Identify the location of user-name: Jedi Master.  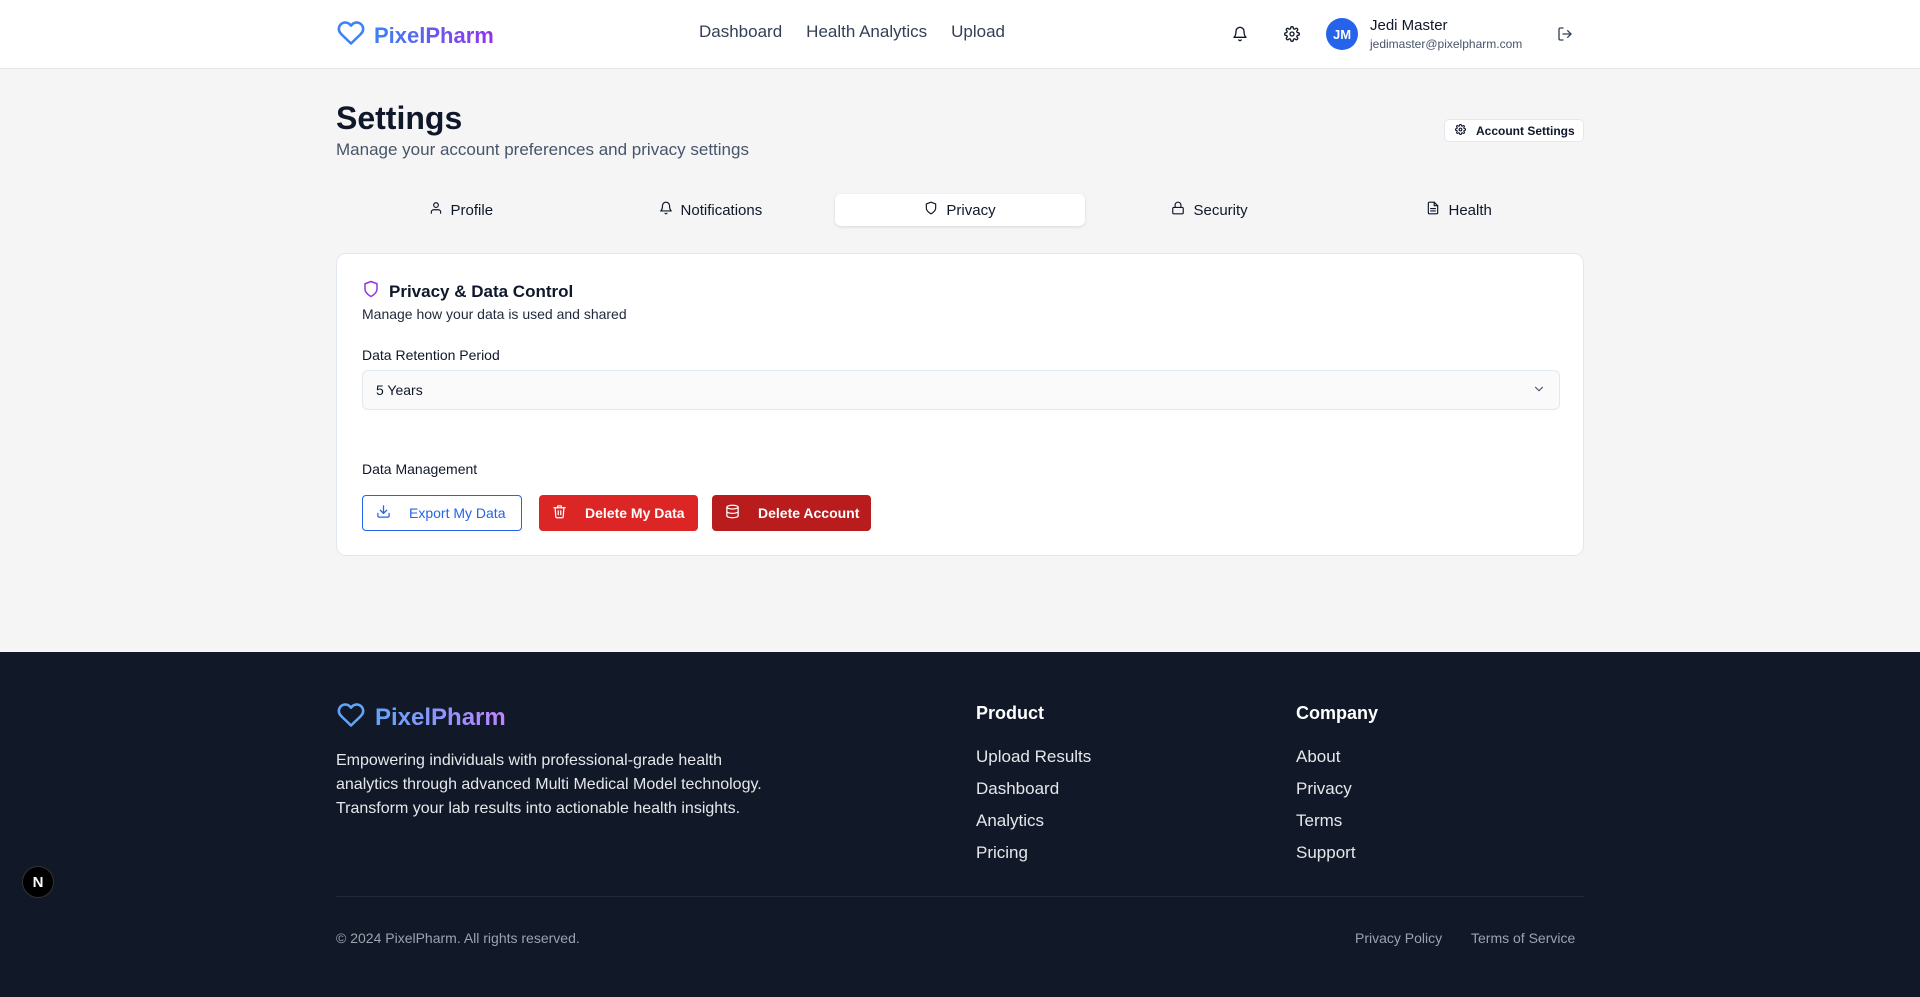
(1409, 25).